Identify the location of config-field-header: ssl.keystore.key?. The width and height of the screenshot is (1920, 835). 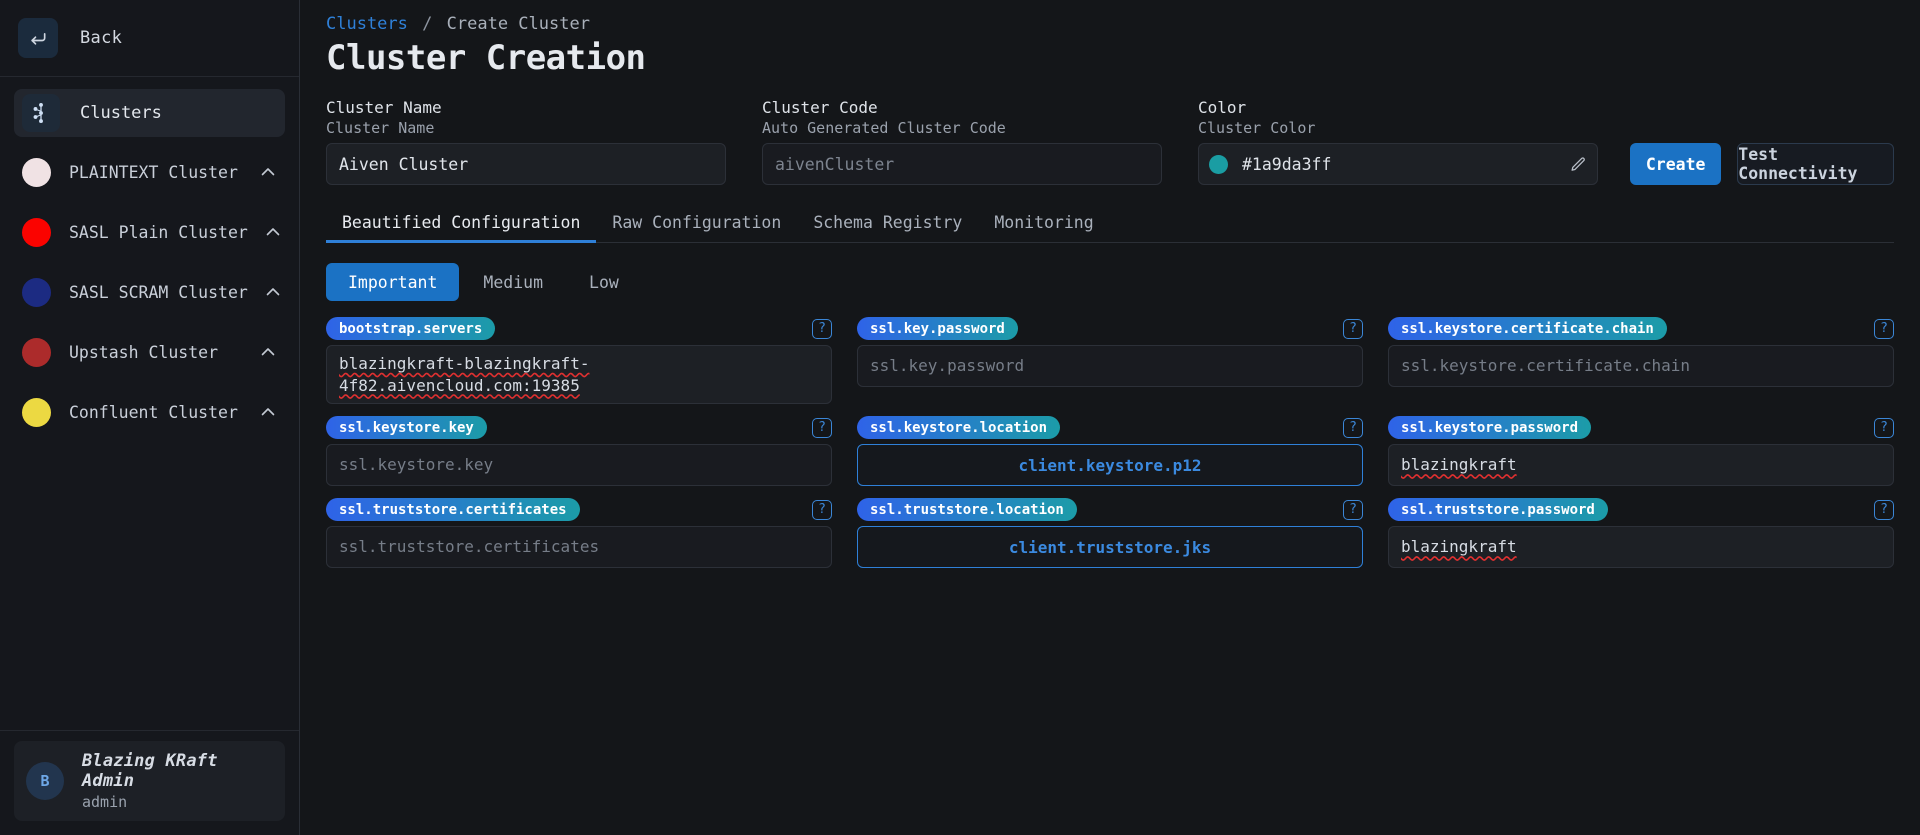
(579, 428).